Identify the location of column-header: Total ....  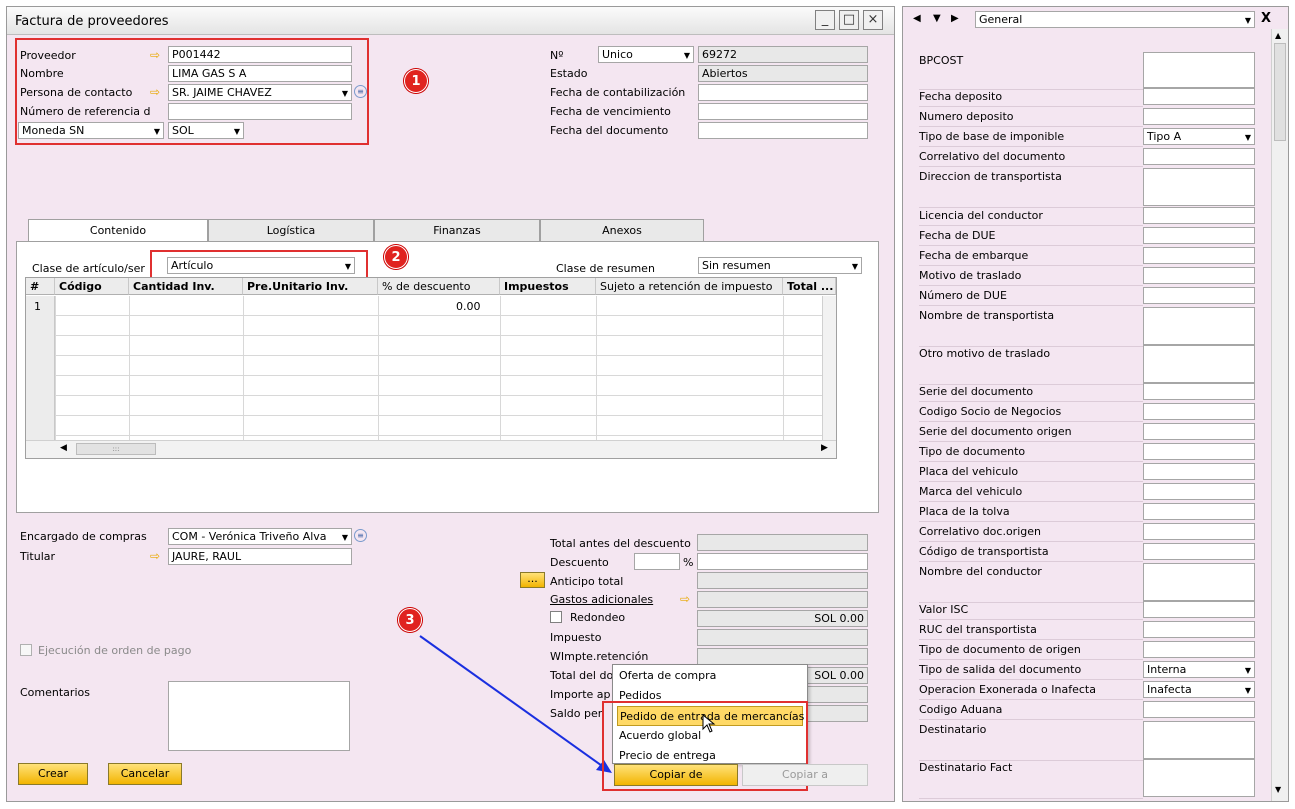
(809, 286).